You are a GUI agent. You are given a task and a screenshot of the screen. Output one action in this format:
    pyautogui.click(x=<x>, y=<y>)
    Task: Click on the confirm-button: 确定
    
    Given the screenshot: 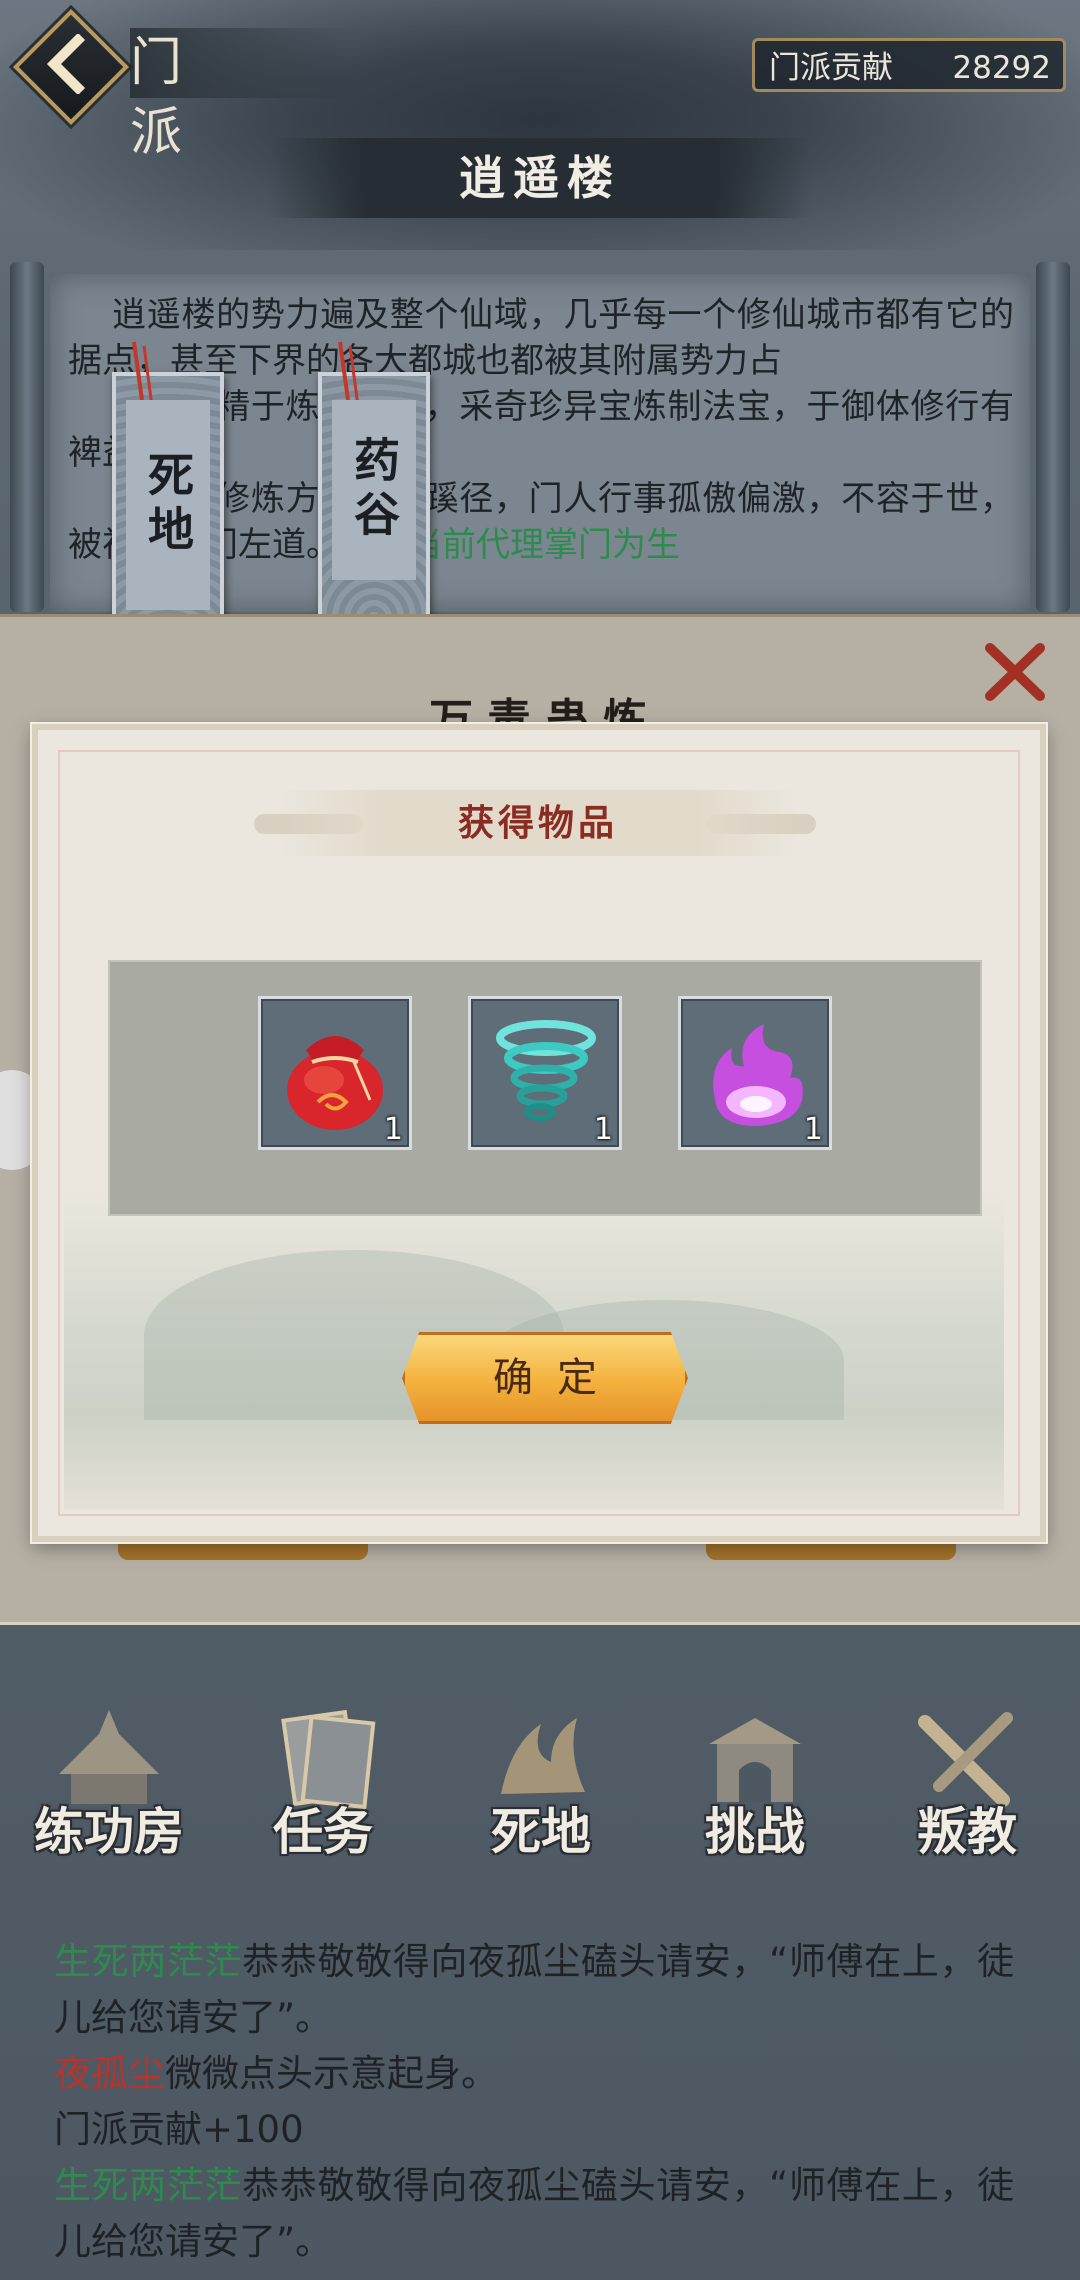 What is the action you would take?
    pyautogui.click(x=545, y=1378)
    